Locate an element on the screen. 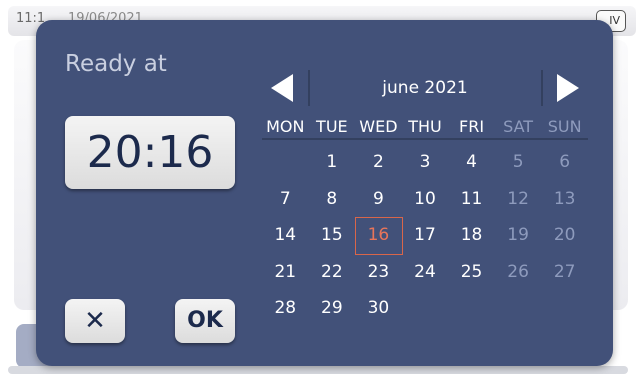 Image resolution: width=640 pixels, height=374 pixels. calendar-day: 20 is located at coordinates (564, 235).